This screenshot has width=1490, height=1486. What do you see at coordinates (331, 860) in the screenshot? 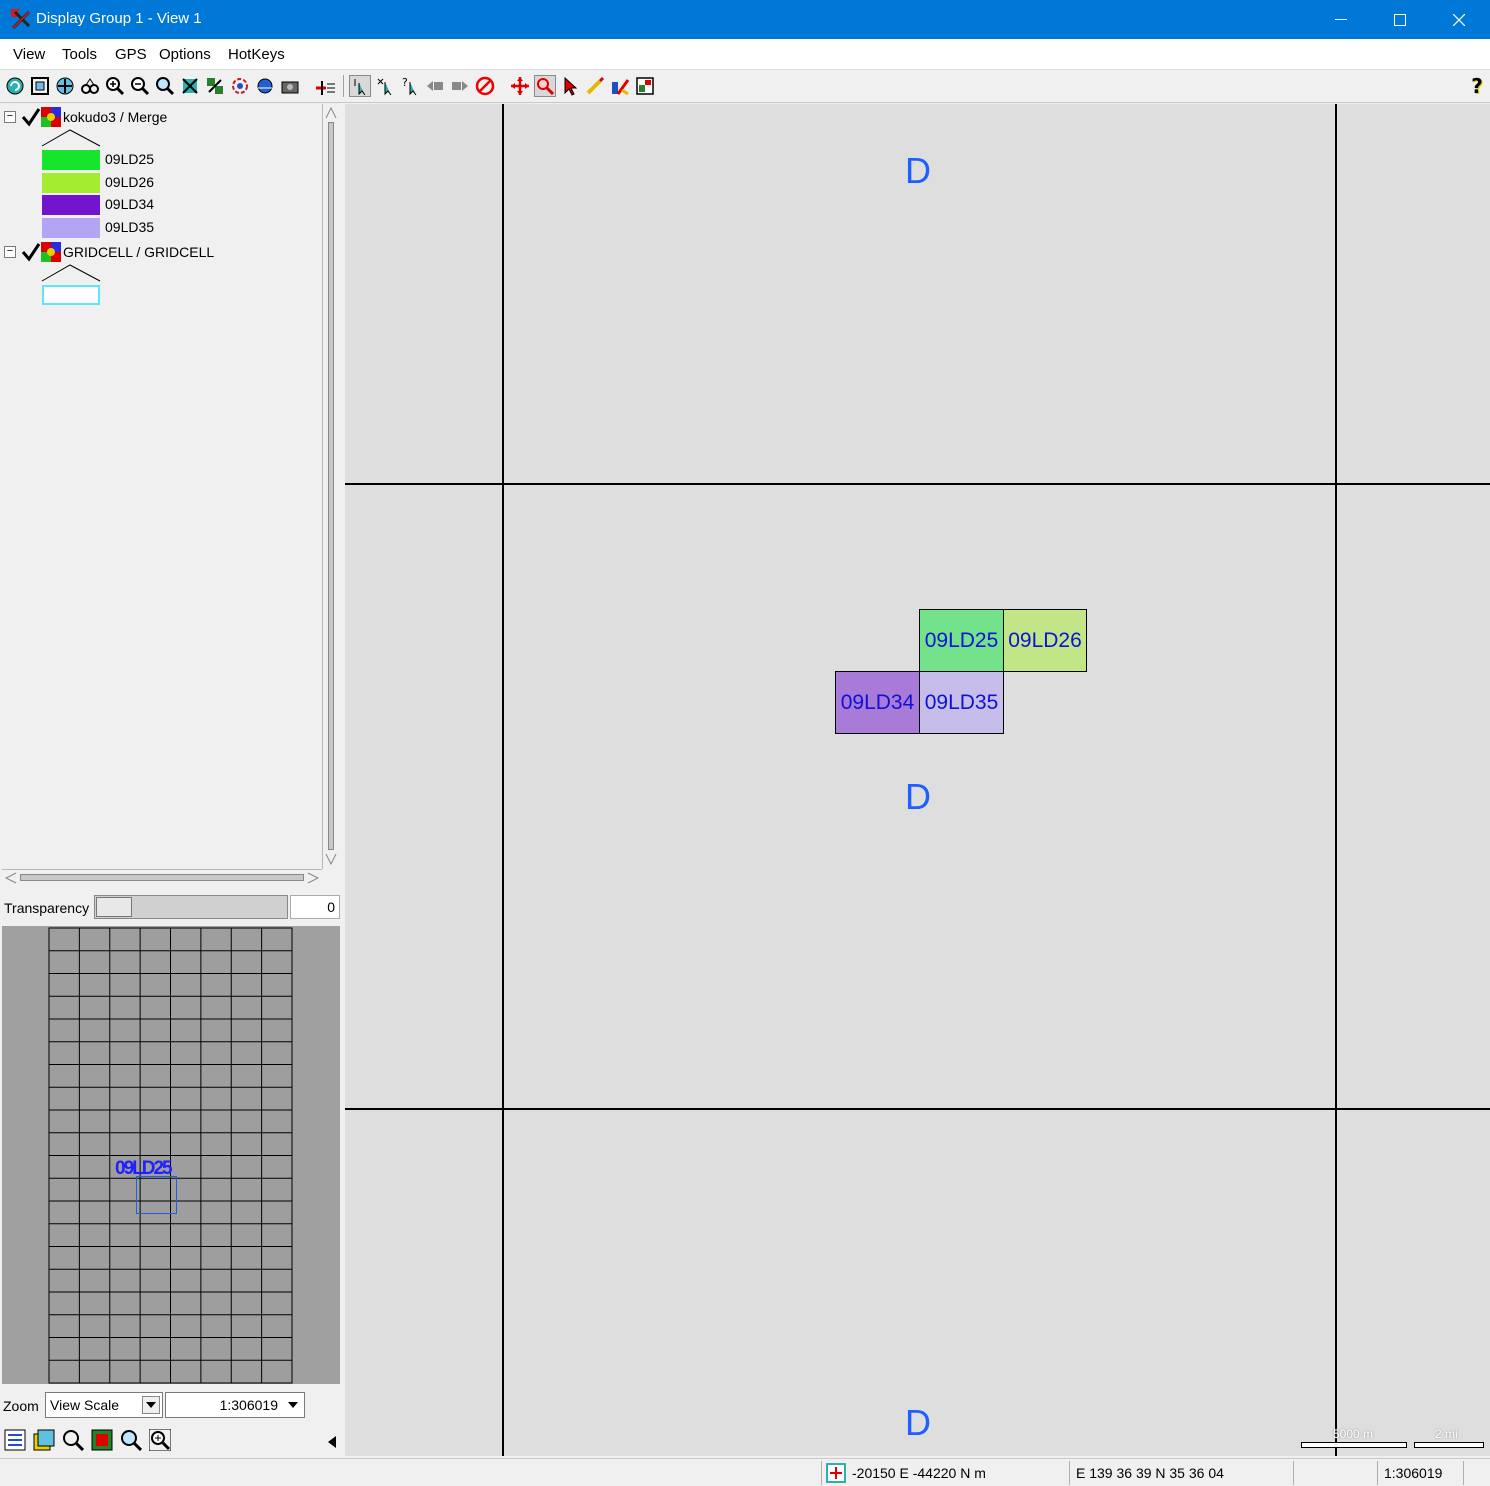
I see `scroll-down-icon` at bounding box center [331, 860].